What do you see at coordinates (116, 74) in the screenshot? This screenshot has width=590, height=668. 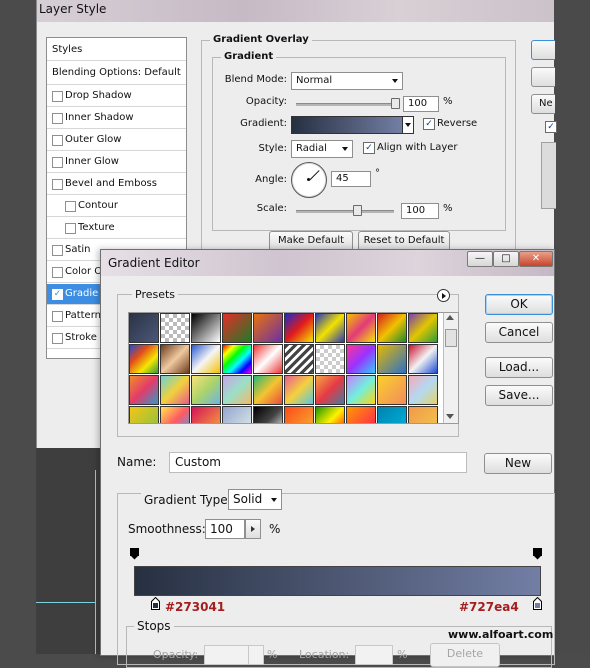 I see `blending-options-item: Blending Options: Default` at bounding box center [116, 74].